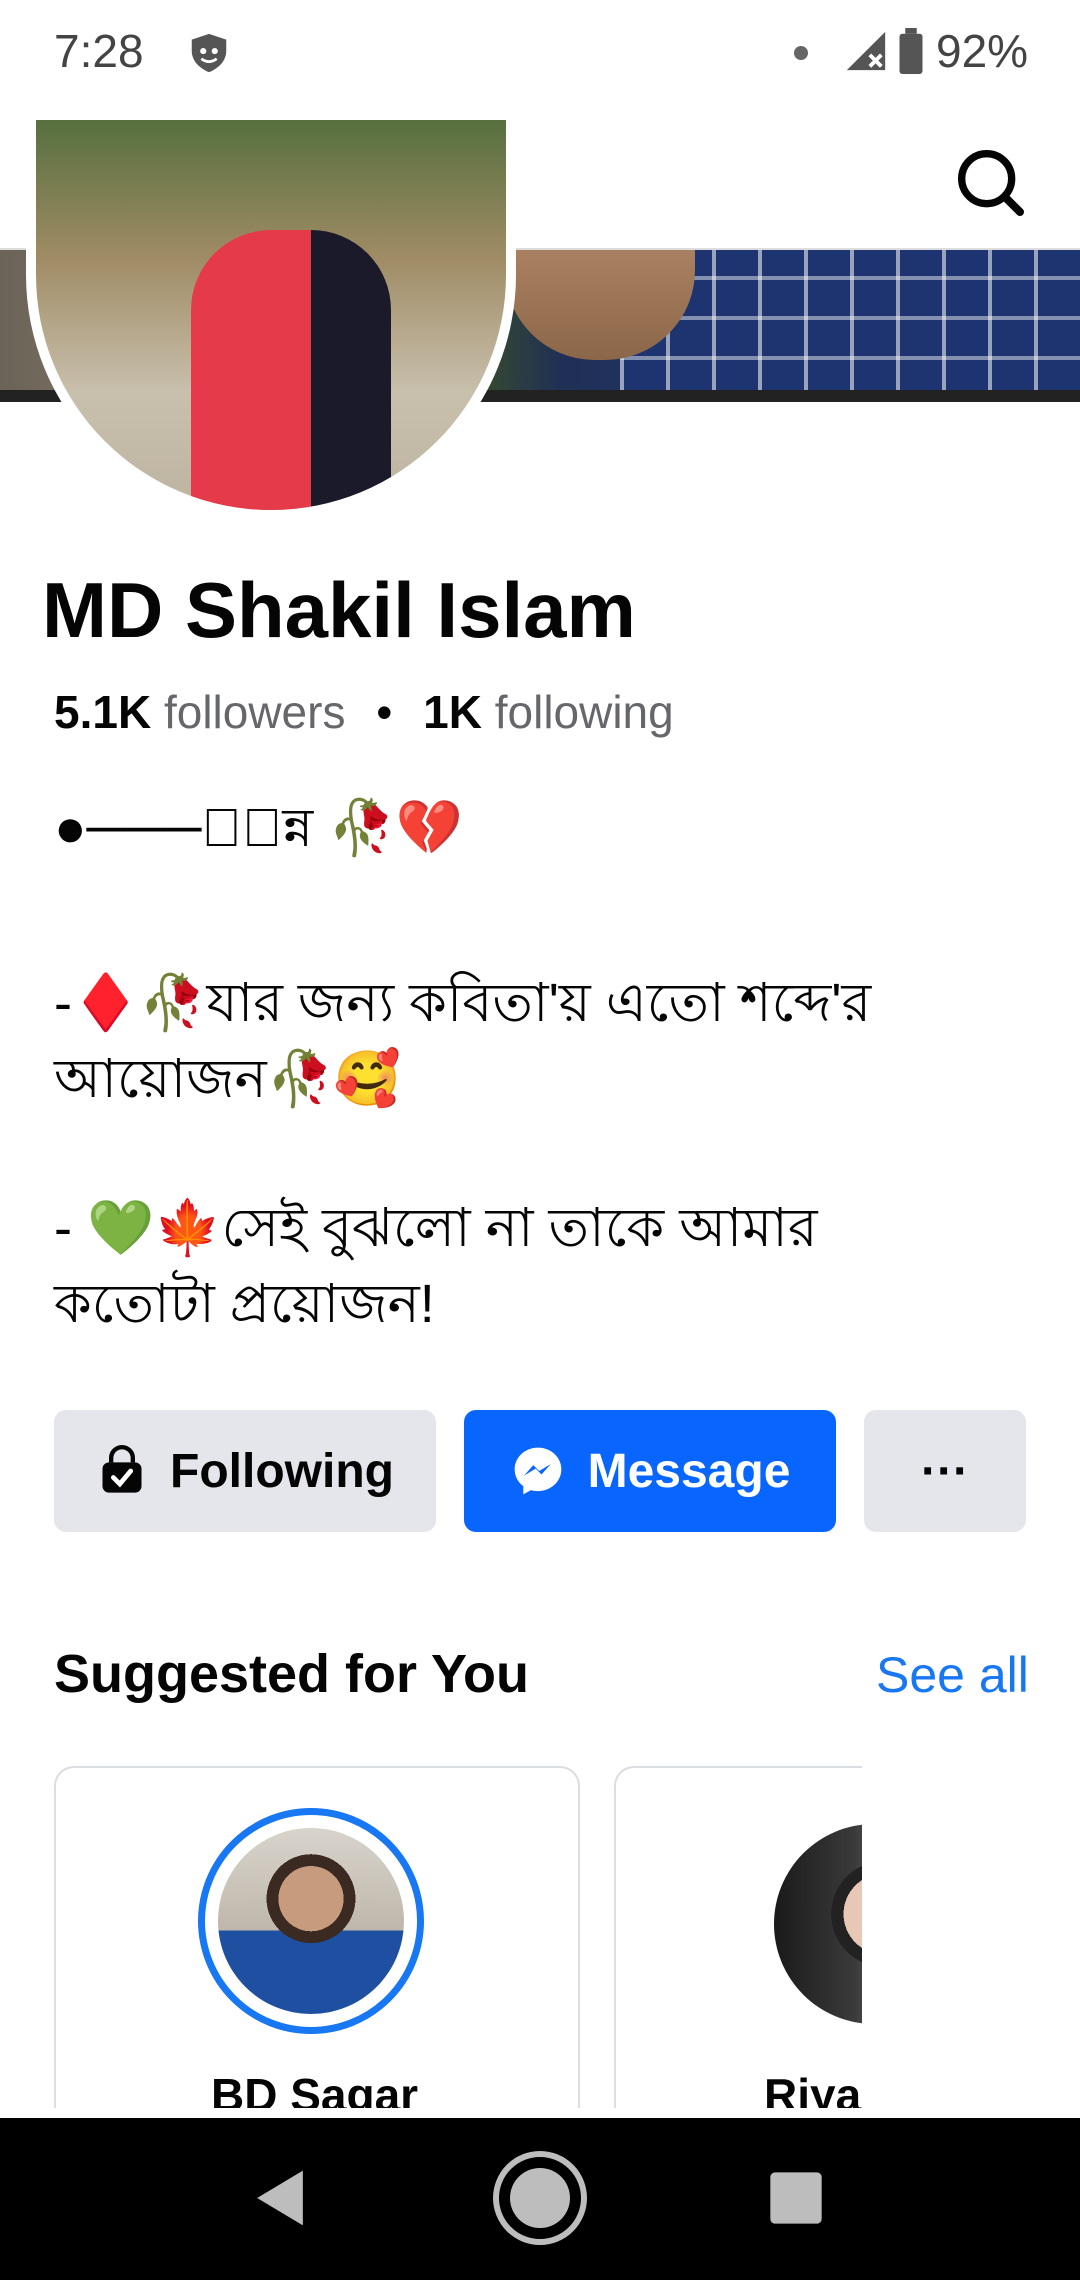  I want to click on following-check-icon, so click(122, 1469).